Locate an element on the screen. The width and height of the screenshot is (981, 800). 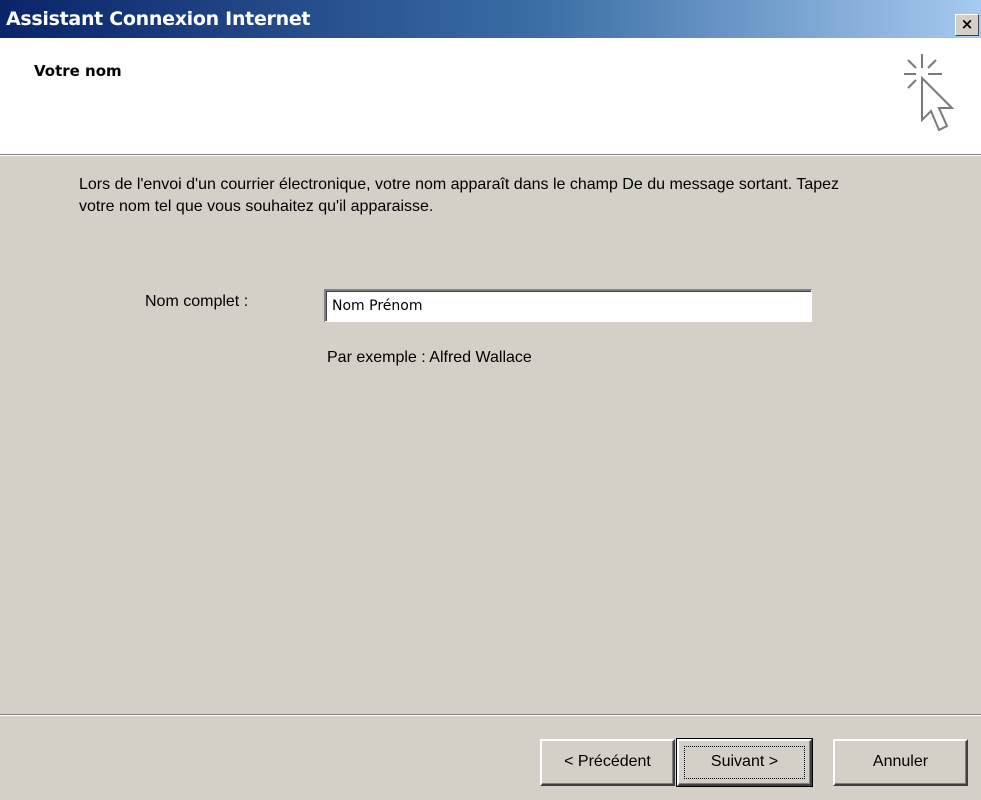
wizard-header: Votre nom is located at coordinates (490, 96).